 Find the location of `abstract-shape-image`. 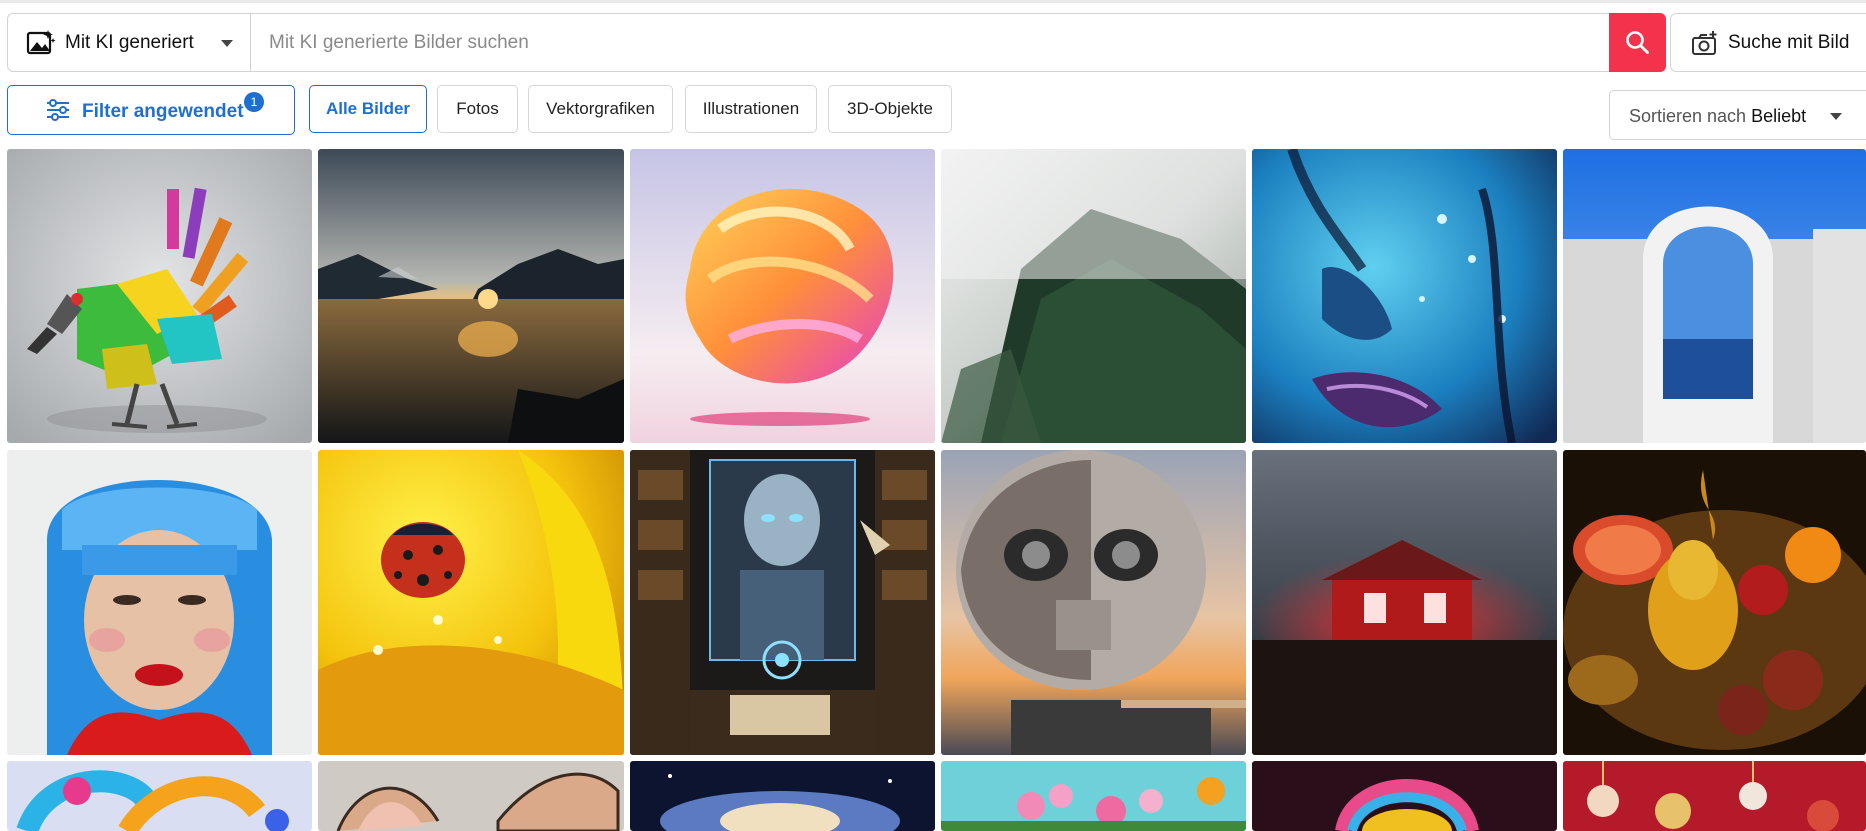

abstract-shape-image is located at coordinates (782, 296).